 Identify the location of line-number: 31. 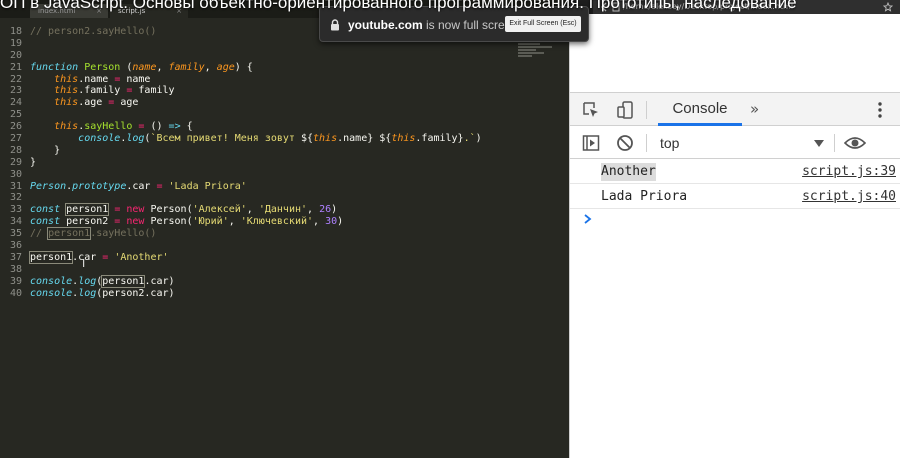
(15, 186).